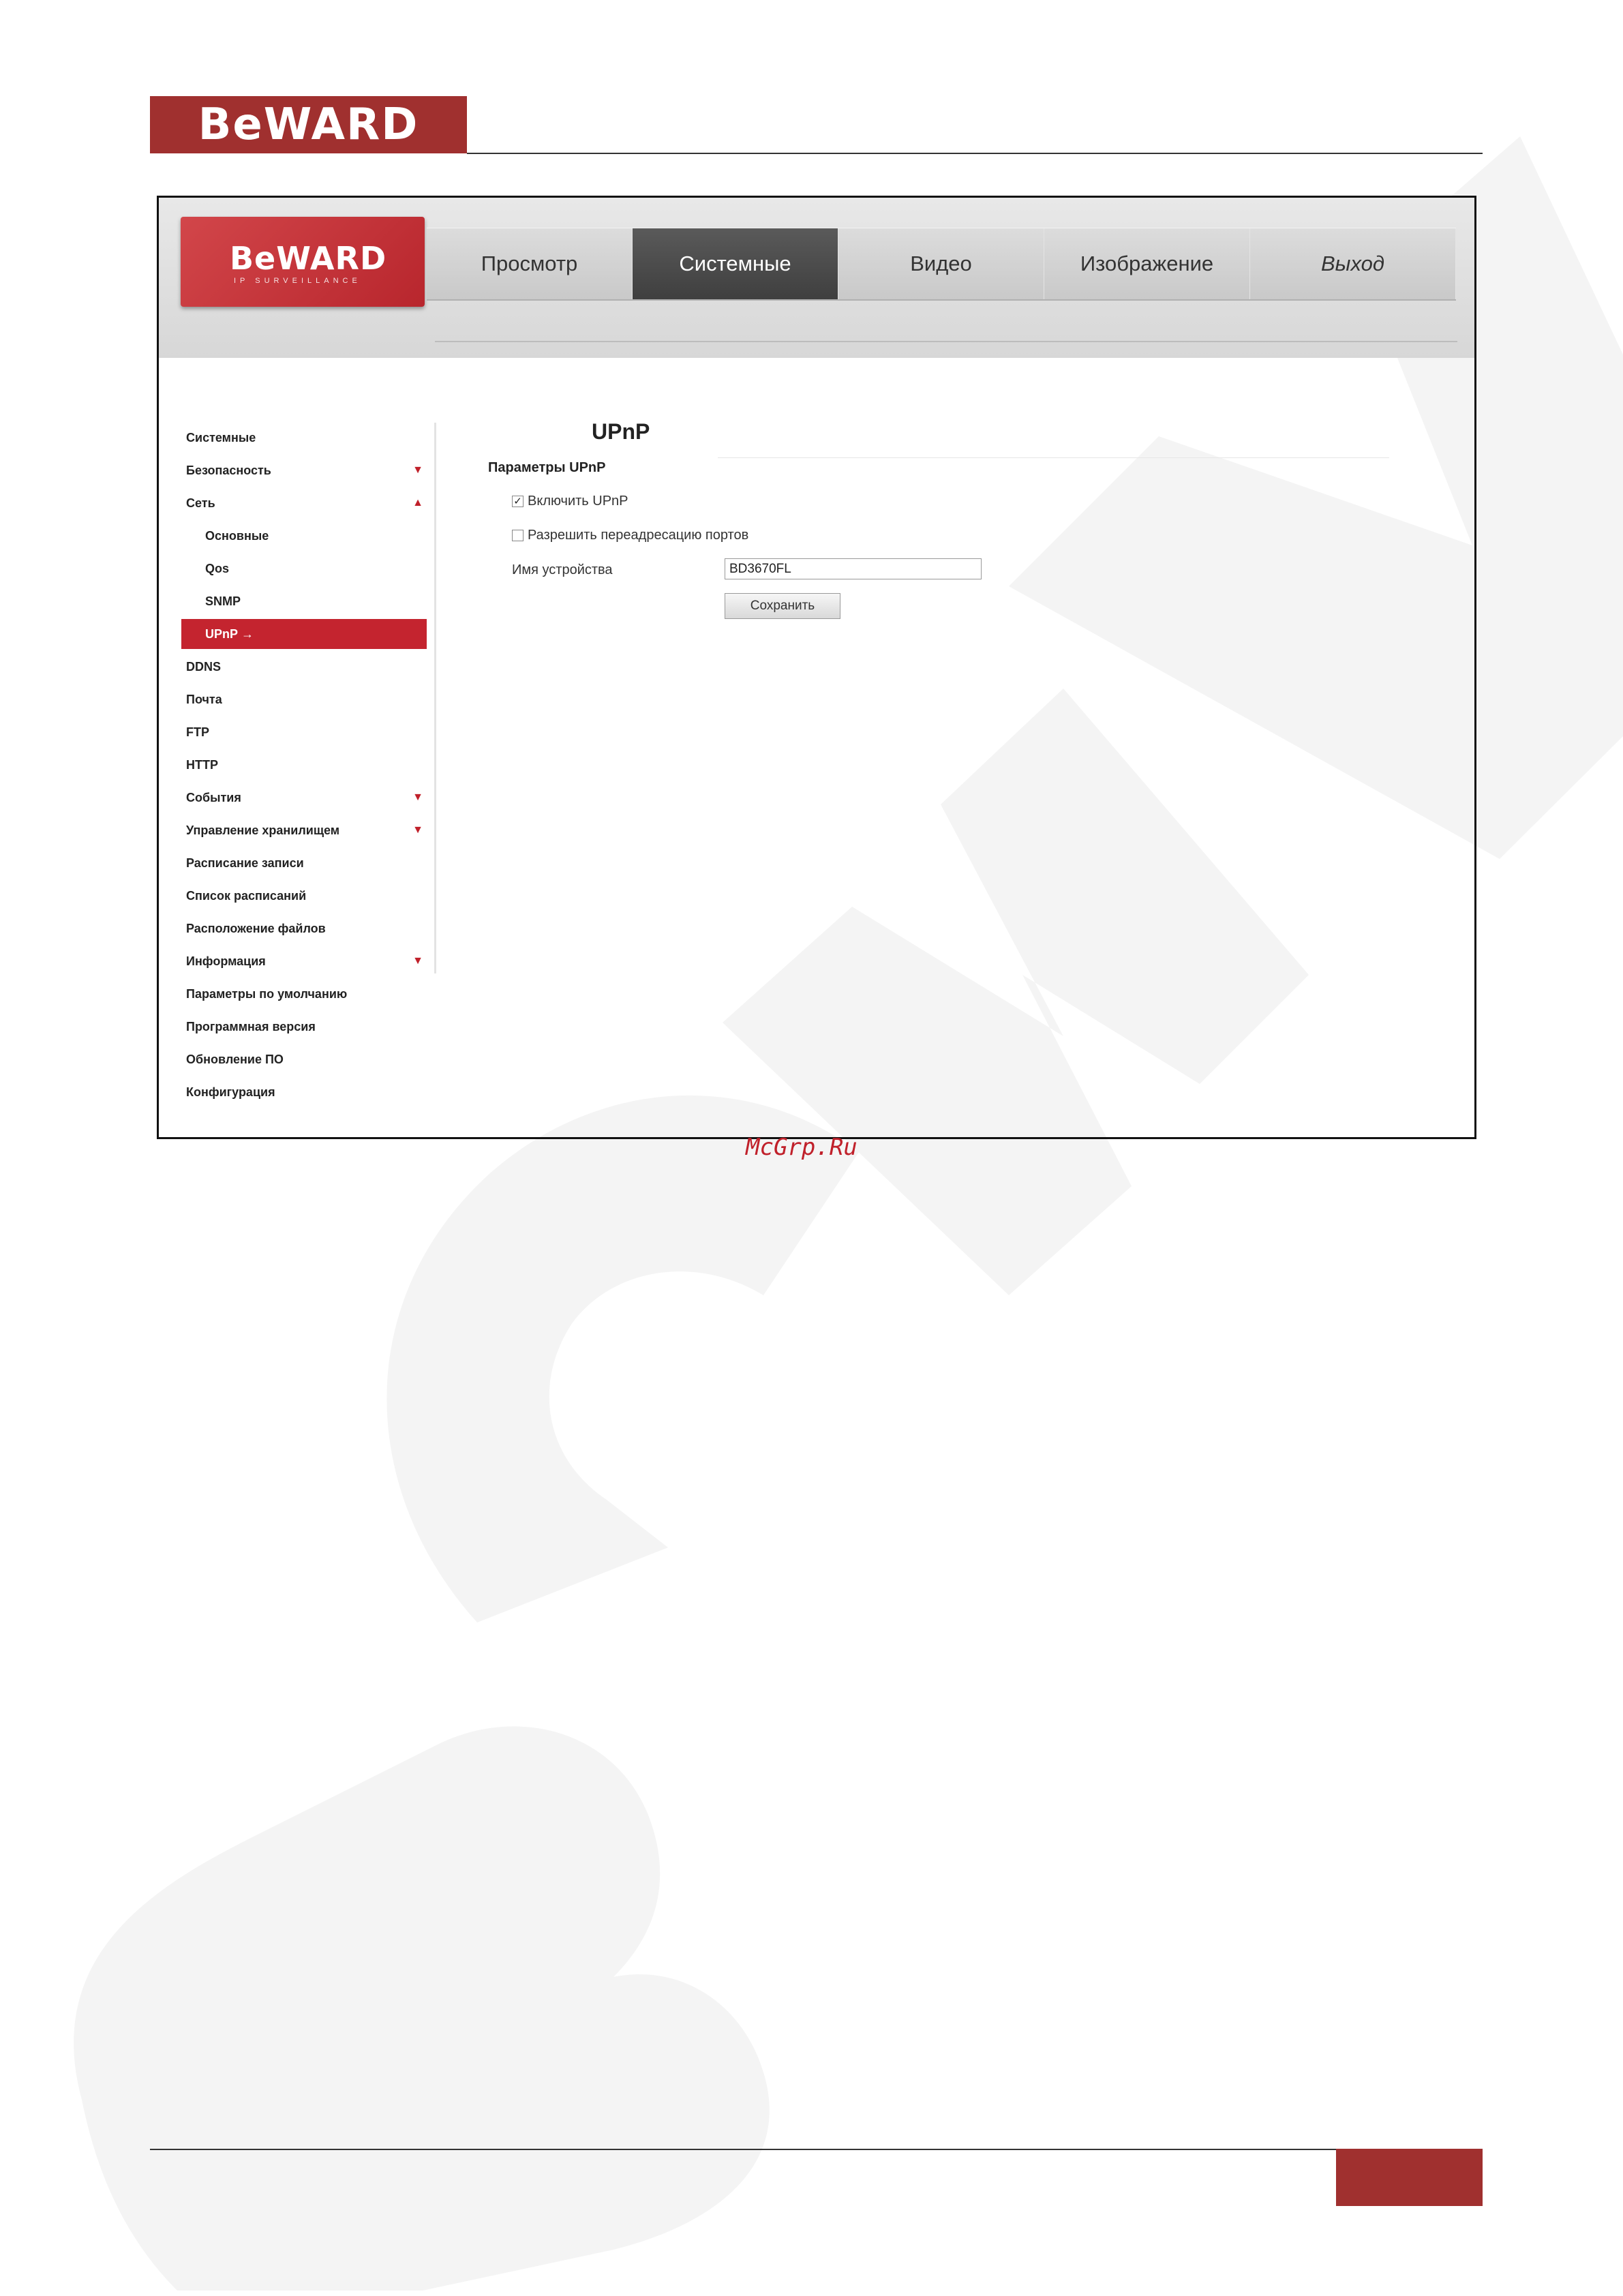 Image resolution: width=1623 pixels, height=2296 pixels. What do you see at coordinates (530, 263) in the screenshot?
I see `tab-view: Просмотр` at bounding box center [530, 263].